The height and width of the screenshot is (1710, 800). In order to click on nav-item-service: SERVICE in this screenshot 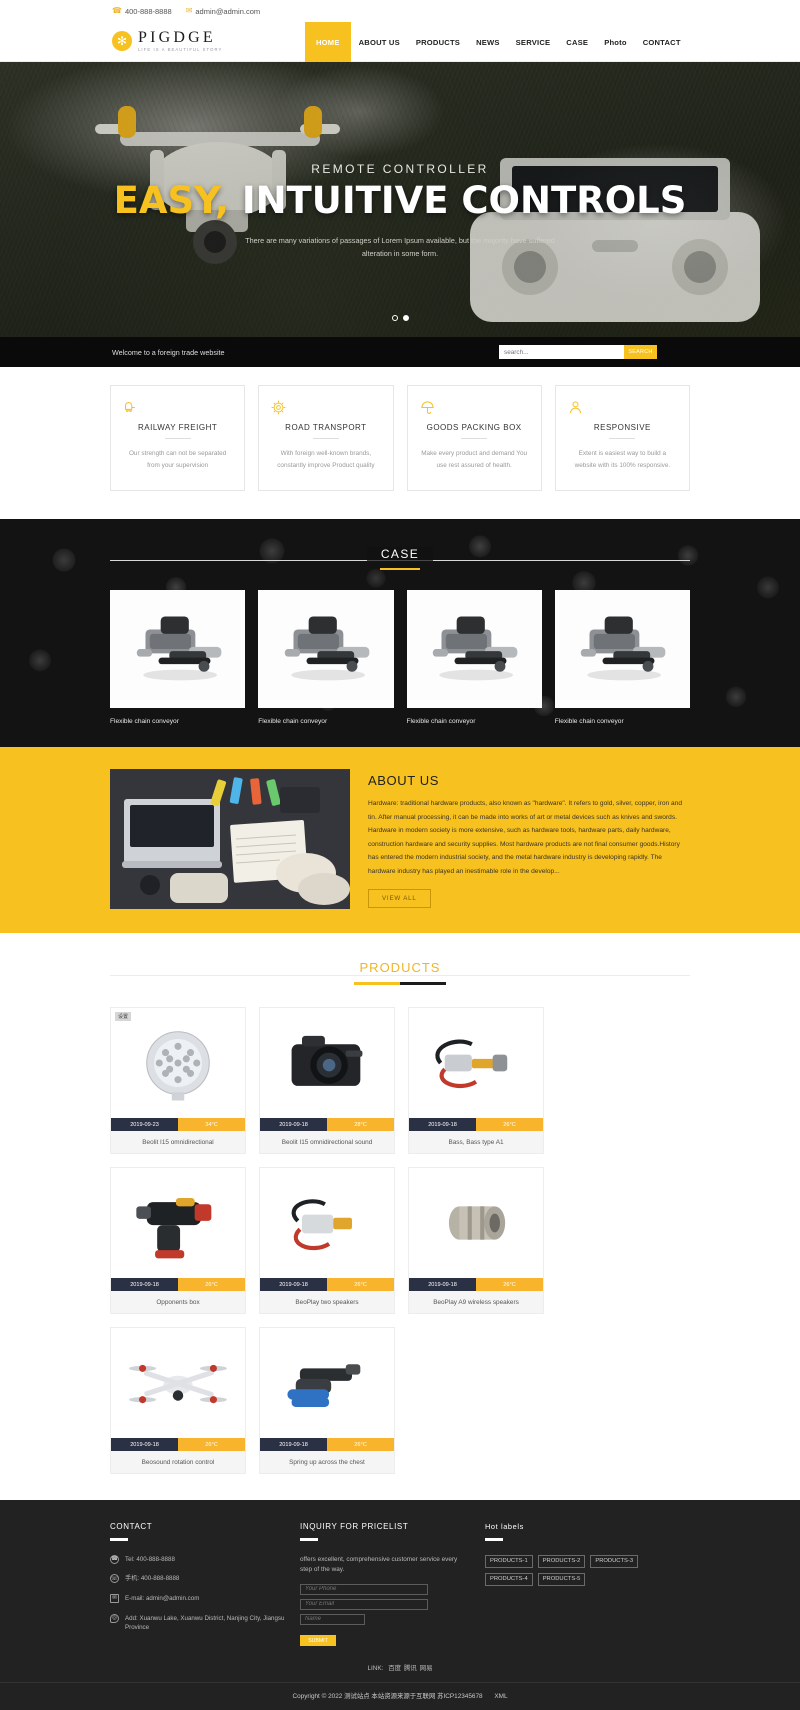, I will do `click(533, 42)`.